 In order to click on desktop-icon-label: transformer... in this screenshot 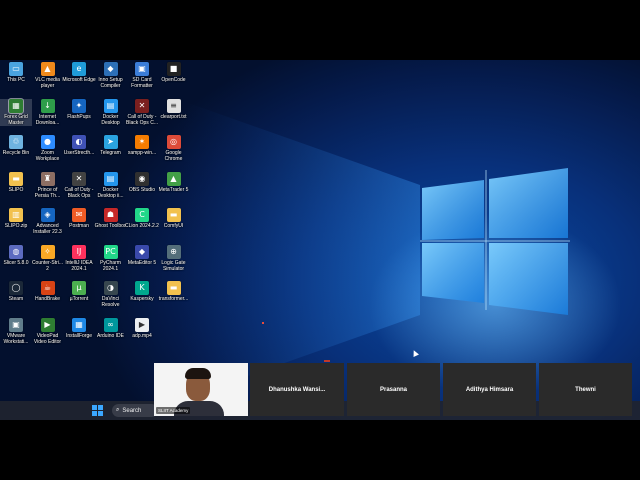, I will do `click(173, 299)`.